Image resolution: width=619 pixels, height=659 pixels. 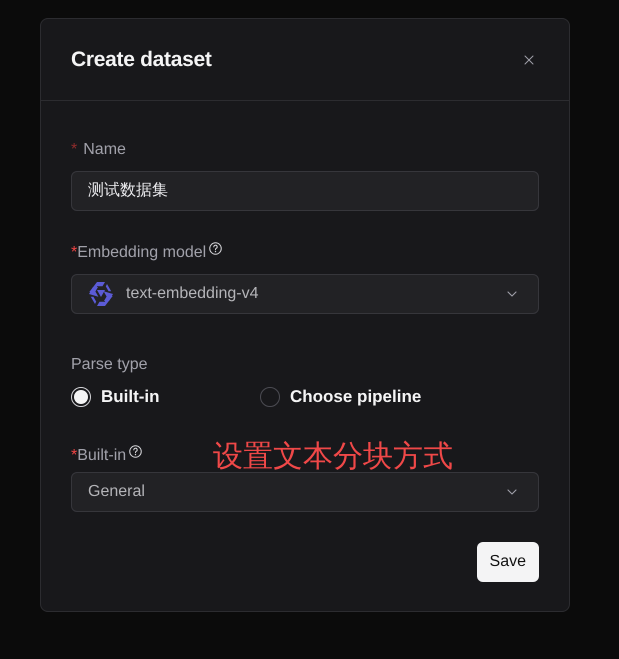 What do you see at coordinates (507, 562) in the screenshot?
I see `save-button: Save` at bounding box center [507, 562].